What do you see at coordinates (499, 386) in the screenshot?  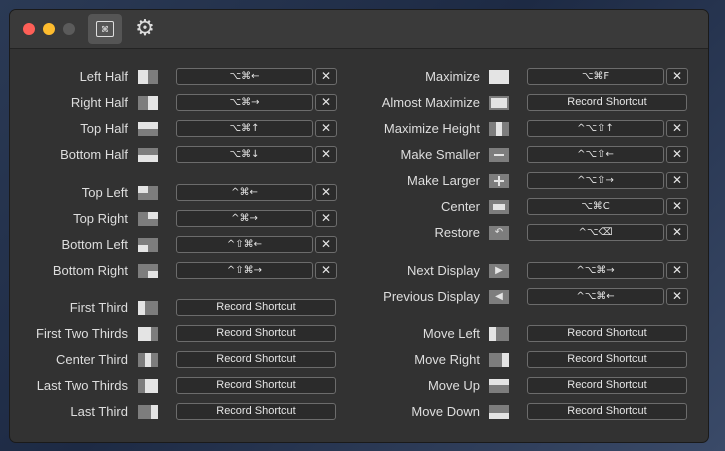 I see `move-up-icon` at bounding box center [499, 386].